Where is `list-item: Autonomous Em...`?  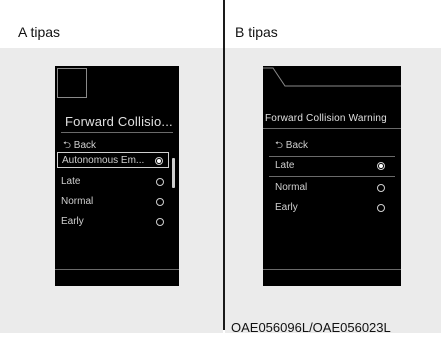 list-item: Autonomous Em... is located at coordinates (113, 160).